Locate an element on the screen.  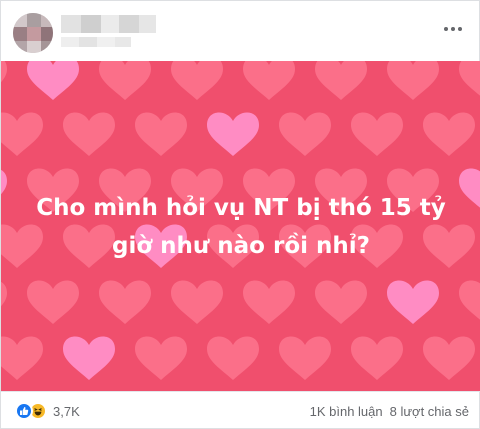
reaction-count: 3,7K is located at coordinates (66, 411).